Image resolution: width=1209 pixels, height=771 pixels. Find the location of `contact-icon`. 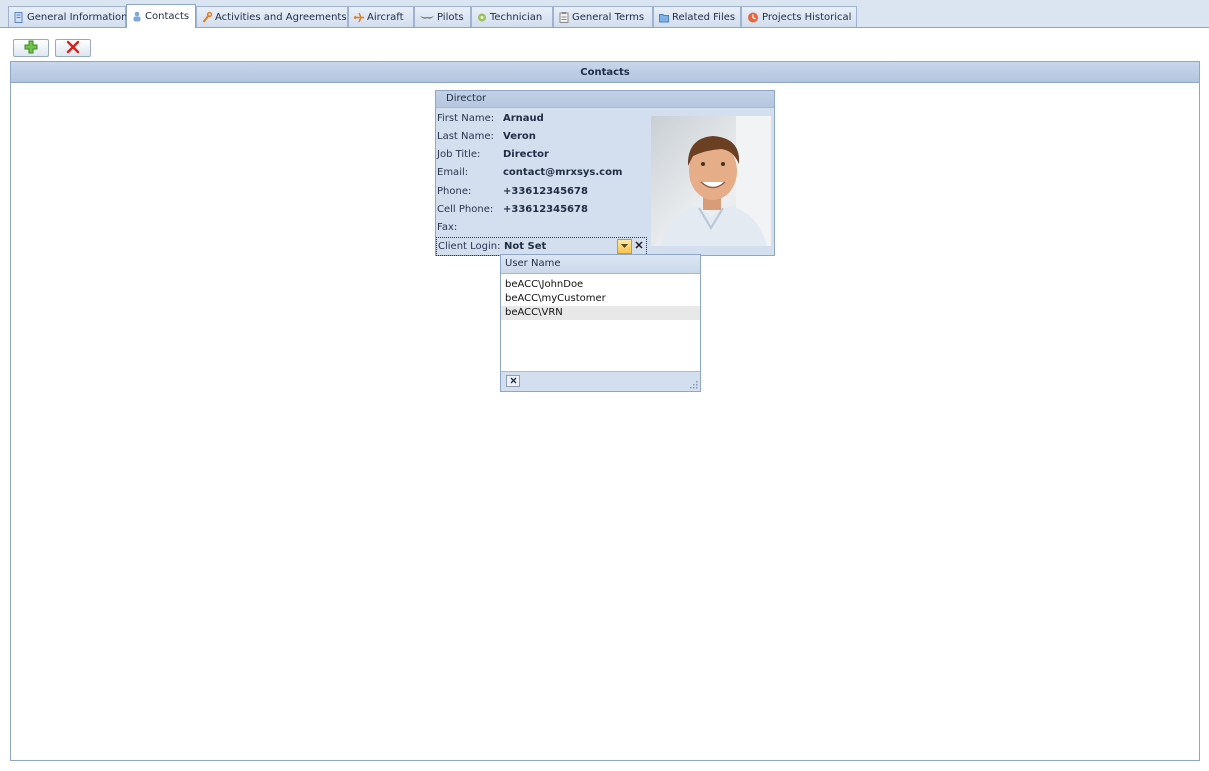

contact-icon is located at coordinates (137, 16).